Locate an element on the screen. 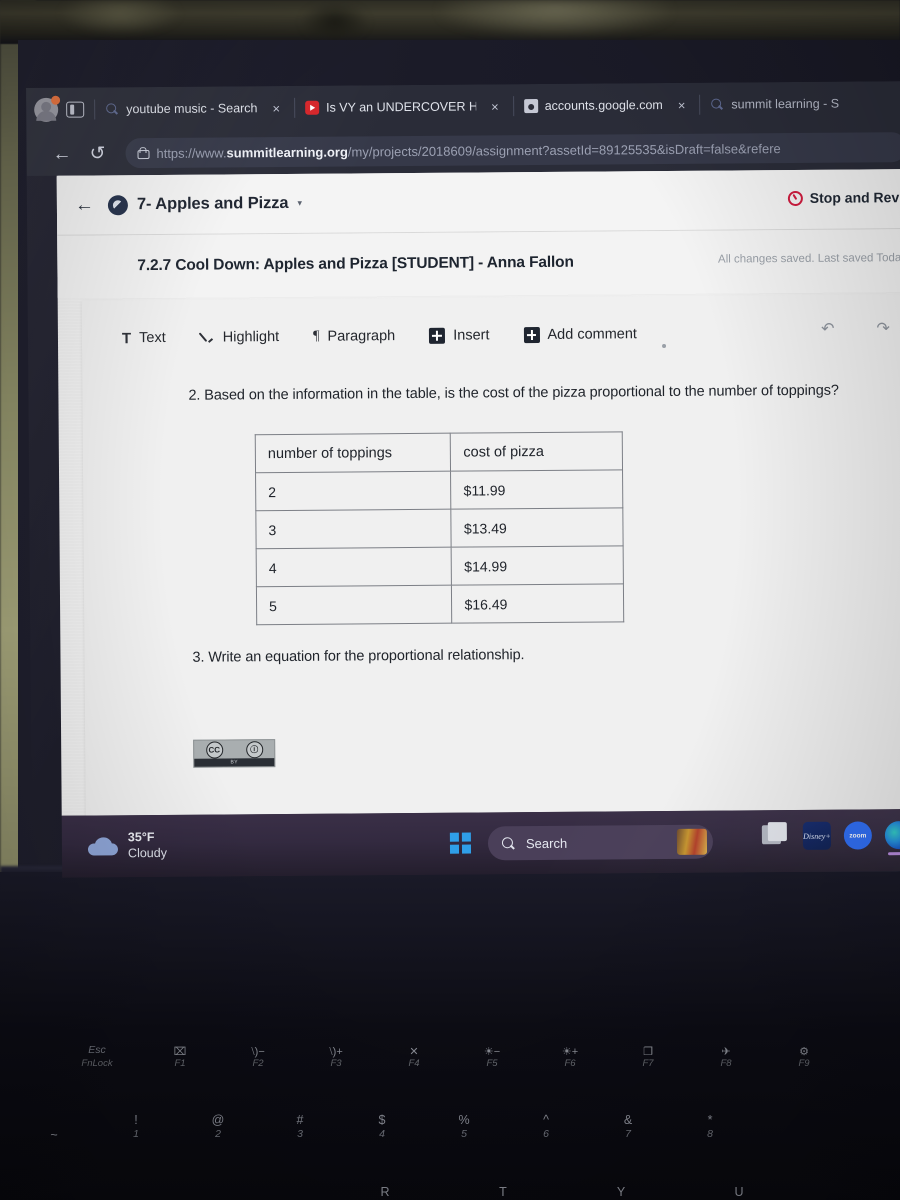  text-icon: T is located at coordinates (126, 338).